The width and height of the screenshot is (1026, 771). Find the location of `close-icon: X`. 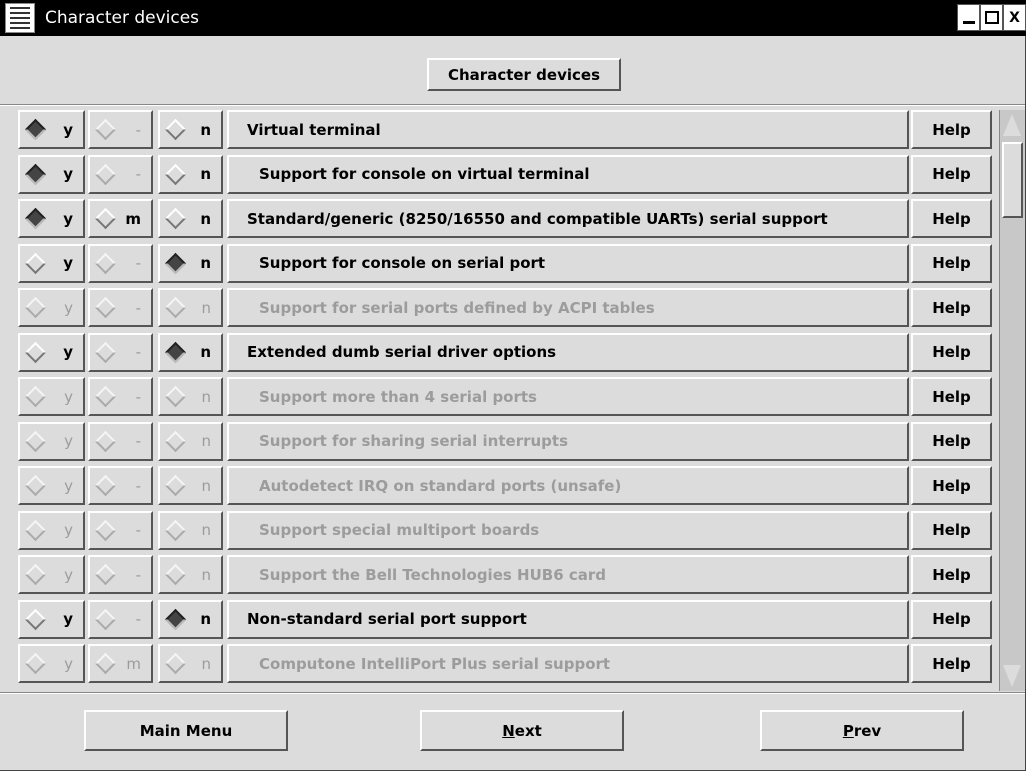

close-icon: X is located at coordinates (1014, 17).